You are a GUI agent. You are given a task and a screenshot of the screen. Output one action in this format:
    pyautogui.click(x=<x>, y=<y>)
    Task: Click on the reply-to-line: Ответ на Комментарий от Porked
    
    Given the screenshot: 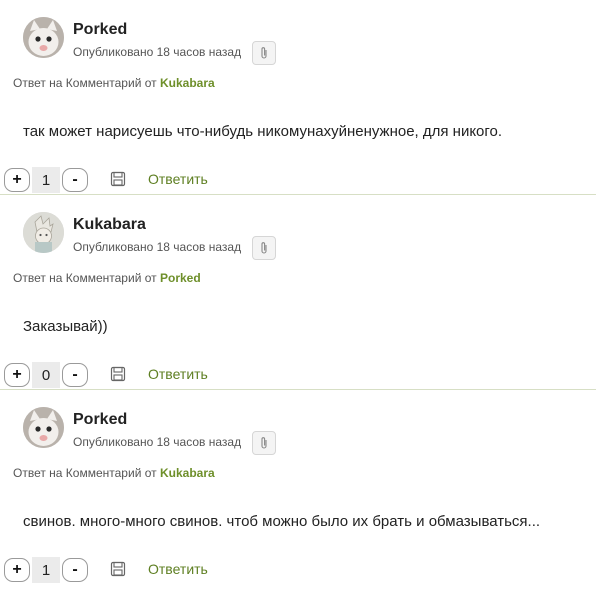 What is the action you would take?
    pyautogui.click(x=107, y=278)
    